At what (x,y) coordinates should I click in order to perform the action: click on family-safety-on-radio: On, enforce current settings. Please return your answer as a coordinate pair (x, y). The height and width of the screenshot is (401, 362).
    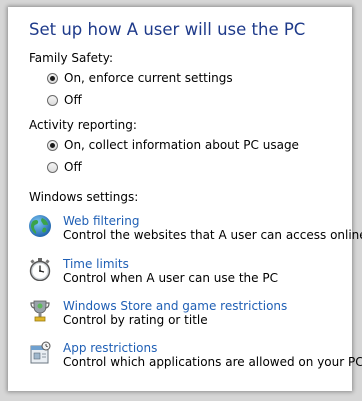
    Looking at the image, I should click on (140, 78).